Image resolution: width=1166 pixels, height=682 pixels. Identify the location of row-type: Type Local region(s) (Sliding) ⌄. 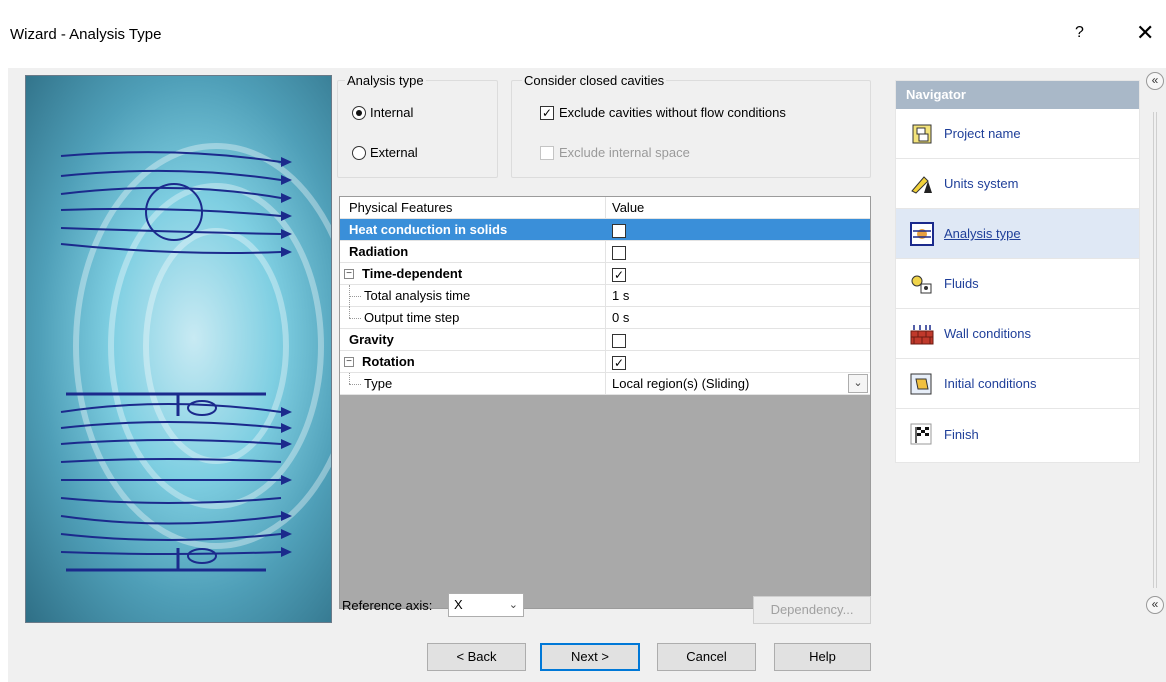
(605, 384).